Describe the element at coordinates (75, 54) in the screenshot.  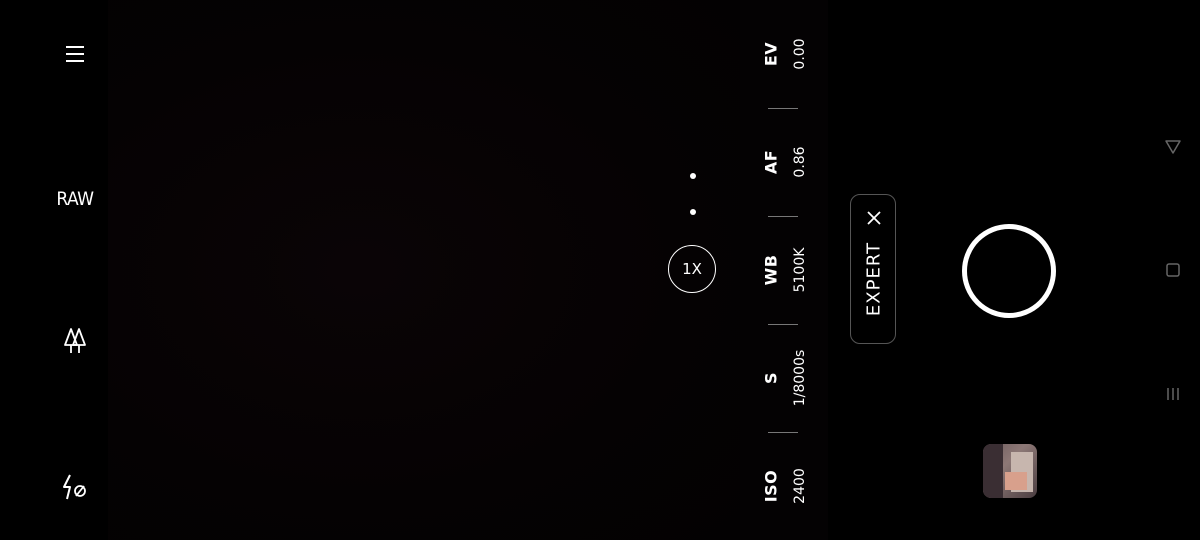
I see `hamburger-menu-icon` at that location.